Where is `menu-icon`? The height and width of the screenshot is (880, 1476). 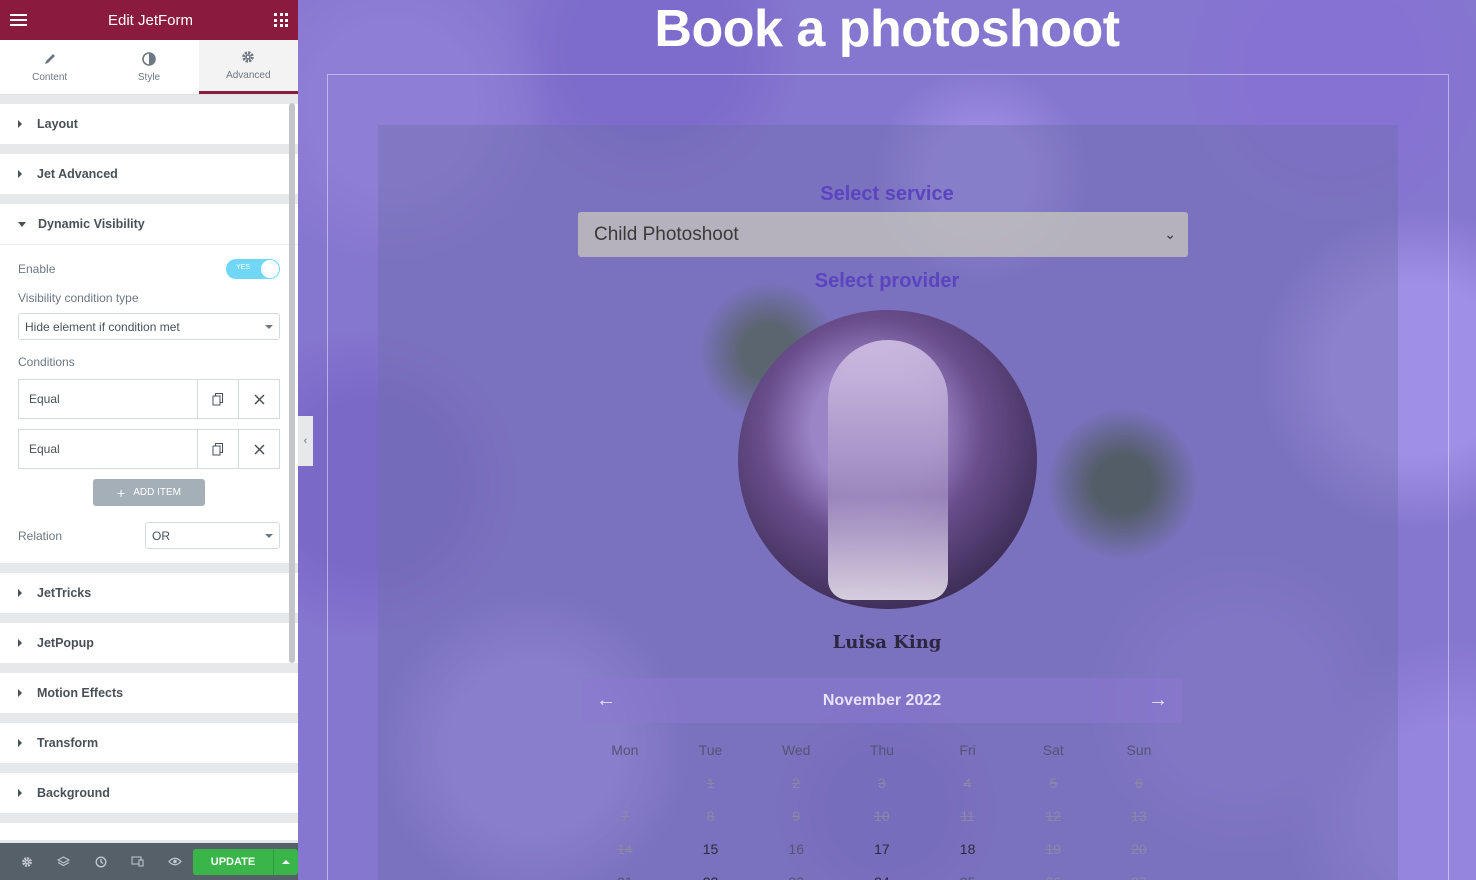 menu-icon is located at coordinates (18, 20).